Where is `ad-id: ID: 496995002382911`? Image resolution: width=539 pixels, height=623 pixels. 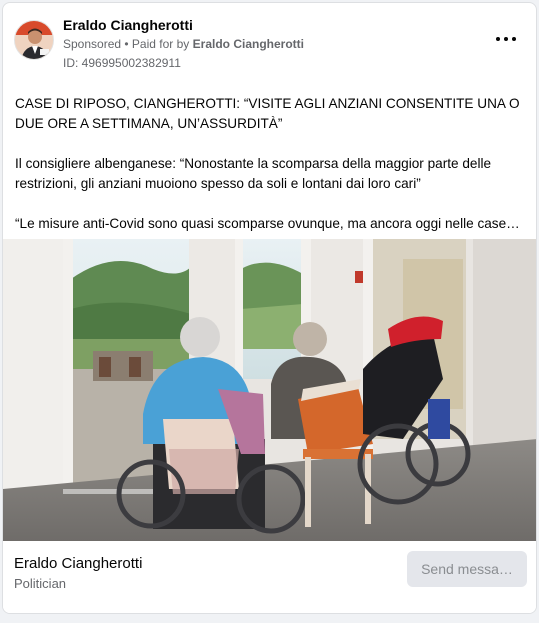
ad-id: ID: 496995002382911 is located at coordinates (122, 63).